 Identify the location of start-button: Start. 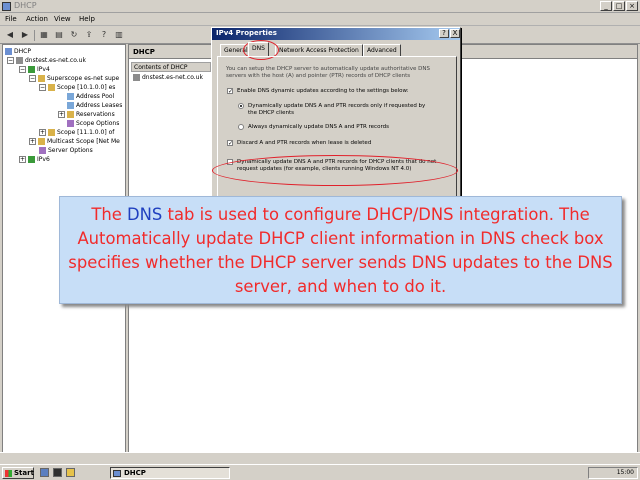
(18, 473).